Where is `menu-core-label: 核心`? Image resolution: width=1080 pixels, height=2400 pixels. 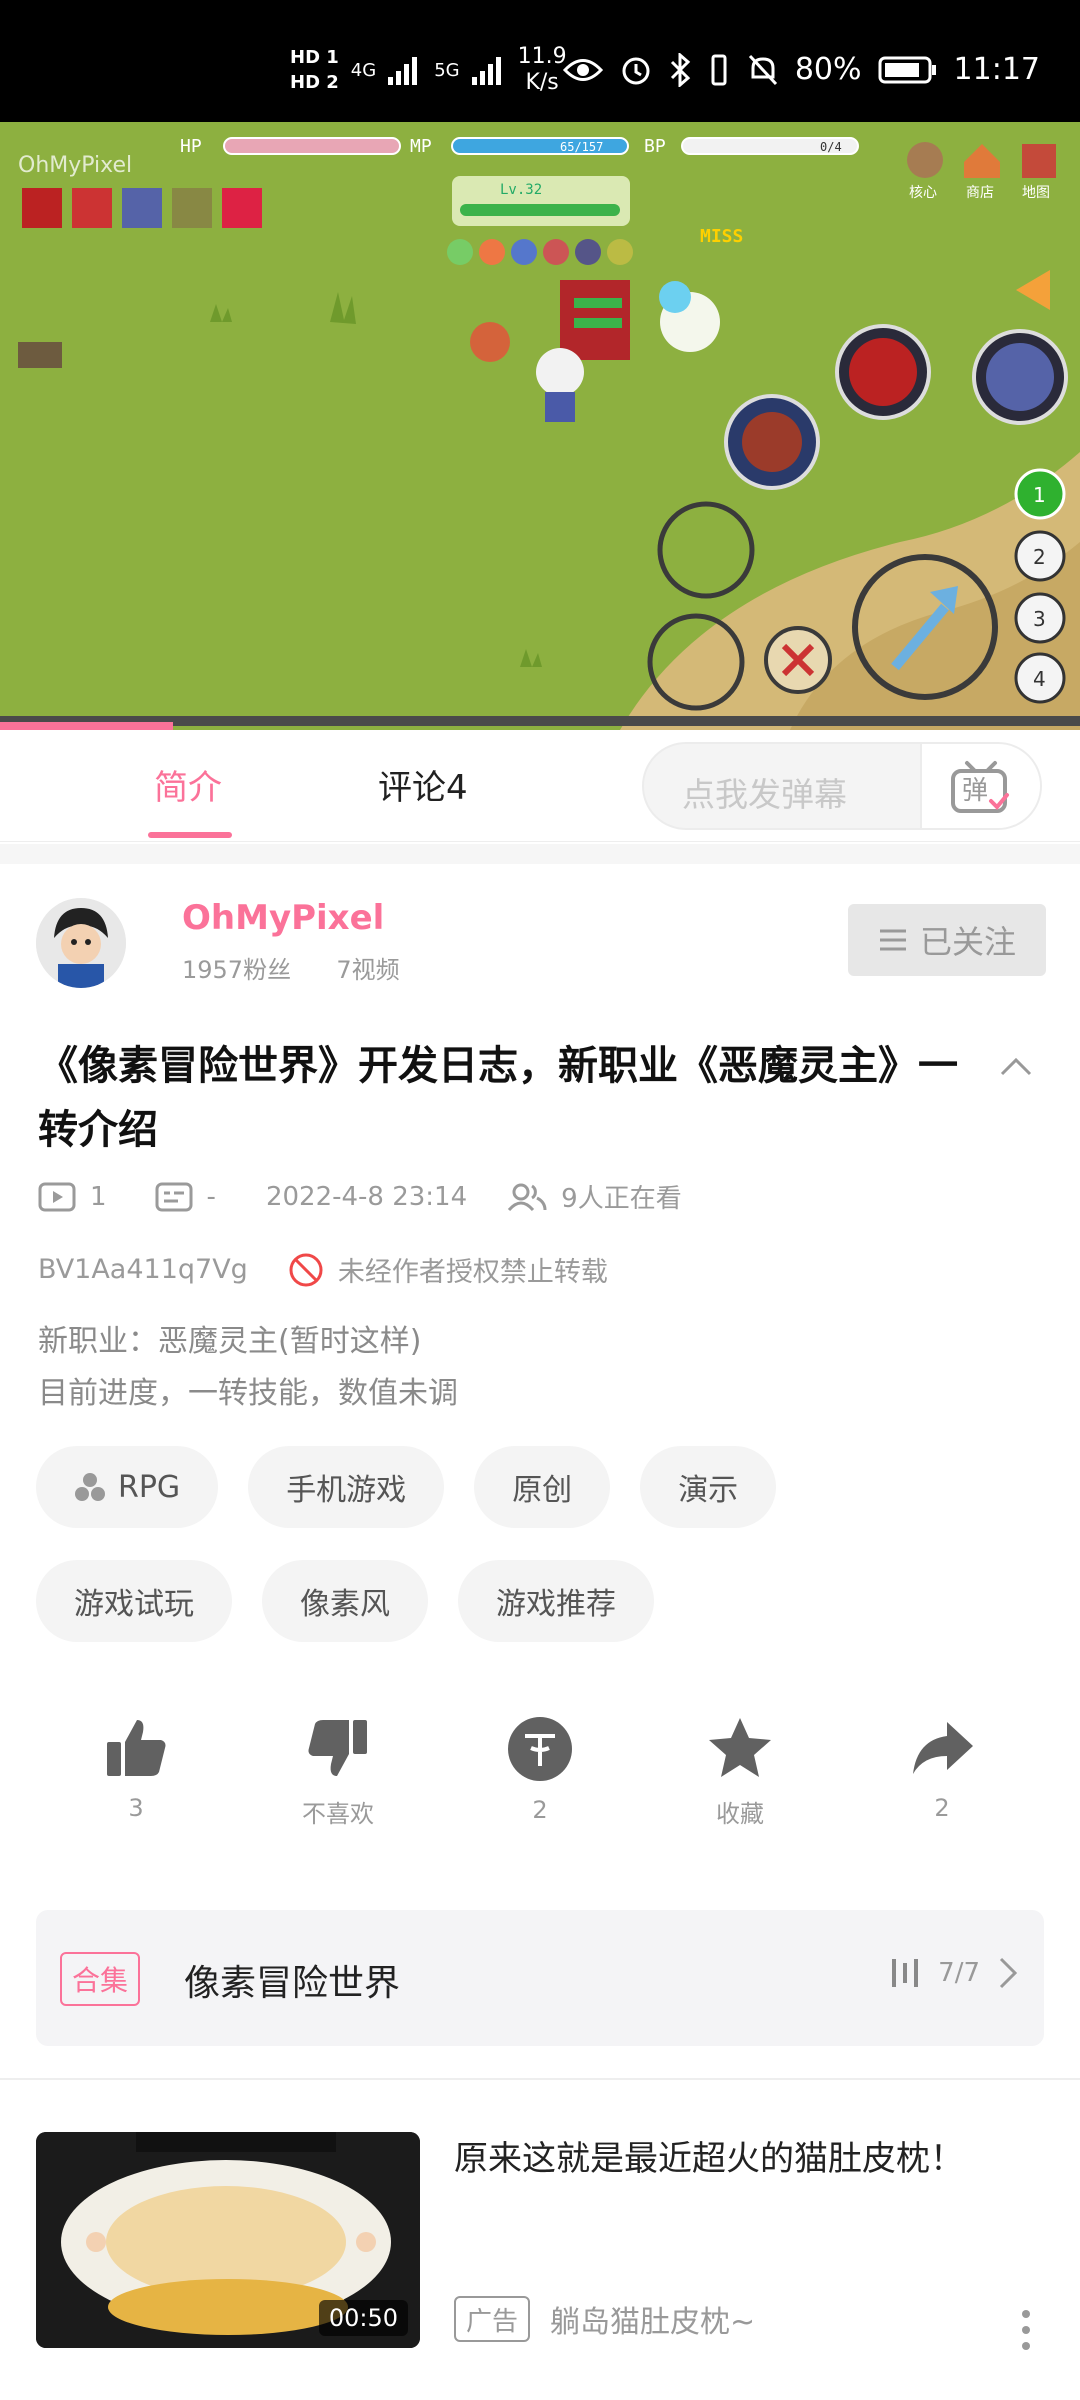 menu-core-label: 核心 is located at coordinates (923, 193).